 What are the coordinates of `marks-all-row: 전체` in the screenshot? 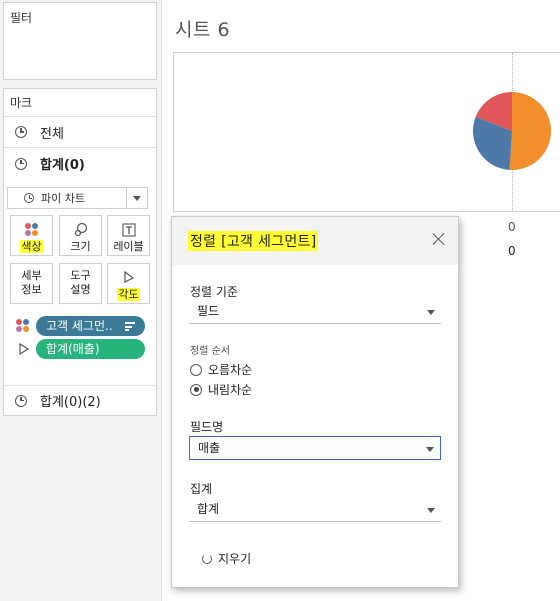 It's located at (80, 132).